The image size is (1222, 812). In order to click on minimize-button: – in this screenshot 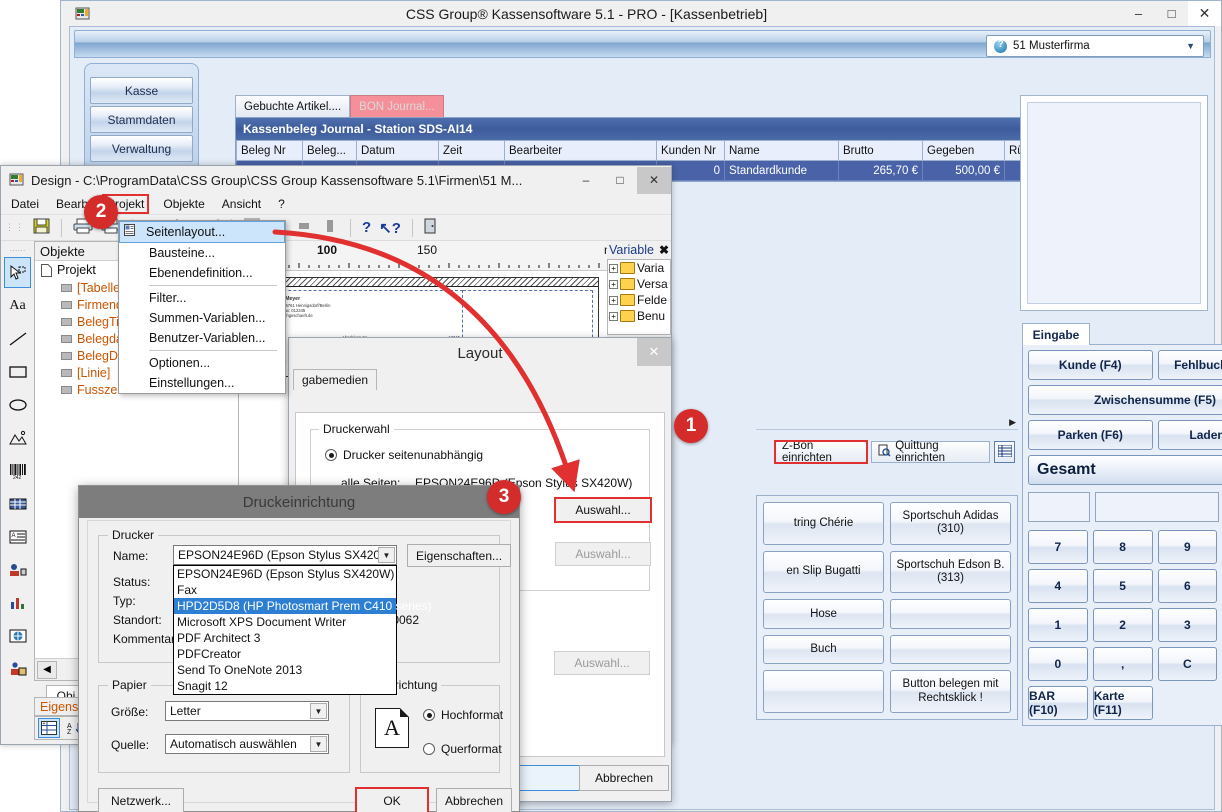, I will do `click(1138, 13)`.